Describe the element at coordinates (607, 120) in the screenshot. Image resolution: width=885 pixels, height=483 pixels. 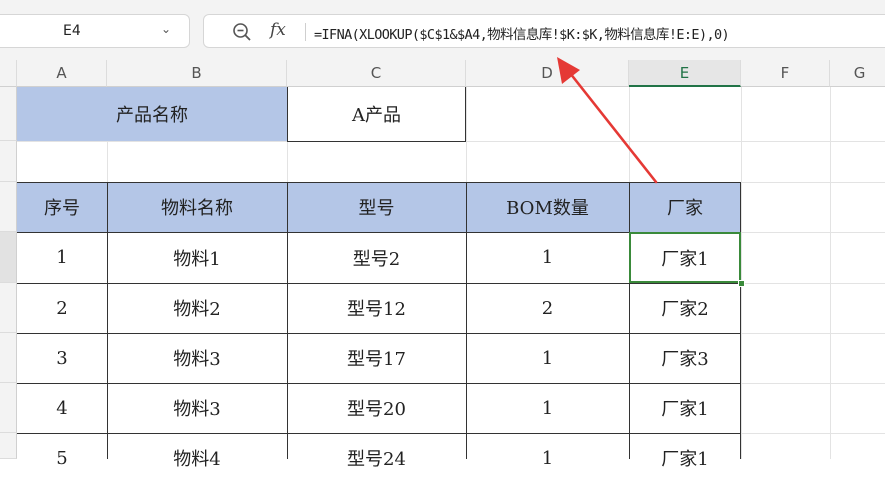
I see `annotation-arrow` at that location.